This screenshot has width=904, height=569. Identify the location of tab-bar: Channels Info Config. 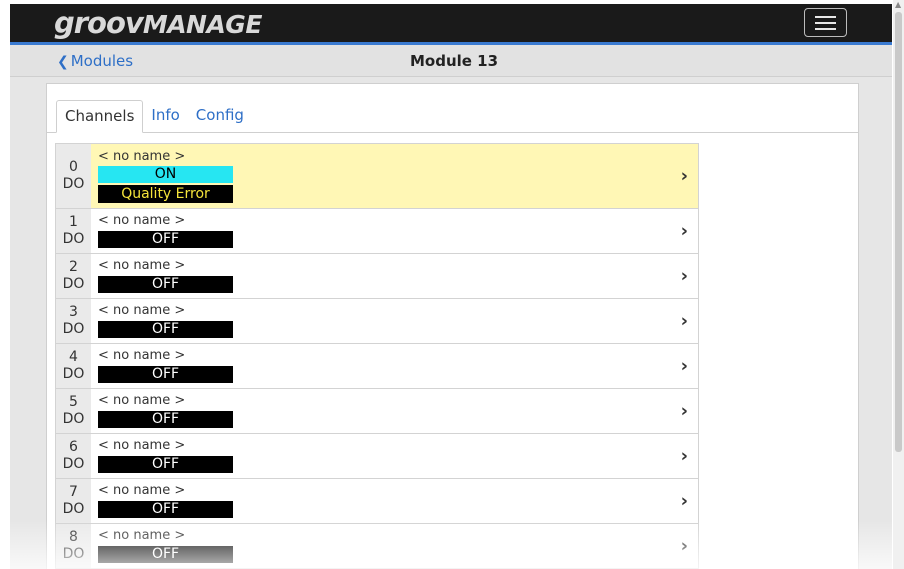
(154, 117).